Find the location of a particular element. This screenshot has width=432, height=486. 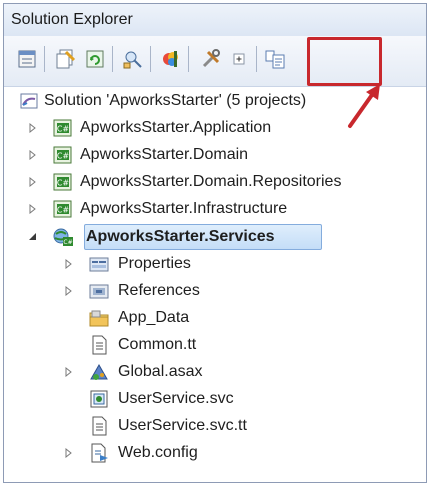

refresh-icon is located at coordinates (95, 59).